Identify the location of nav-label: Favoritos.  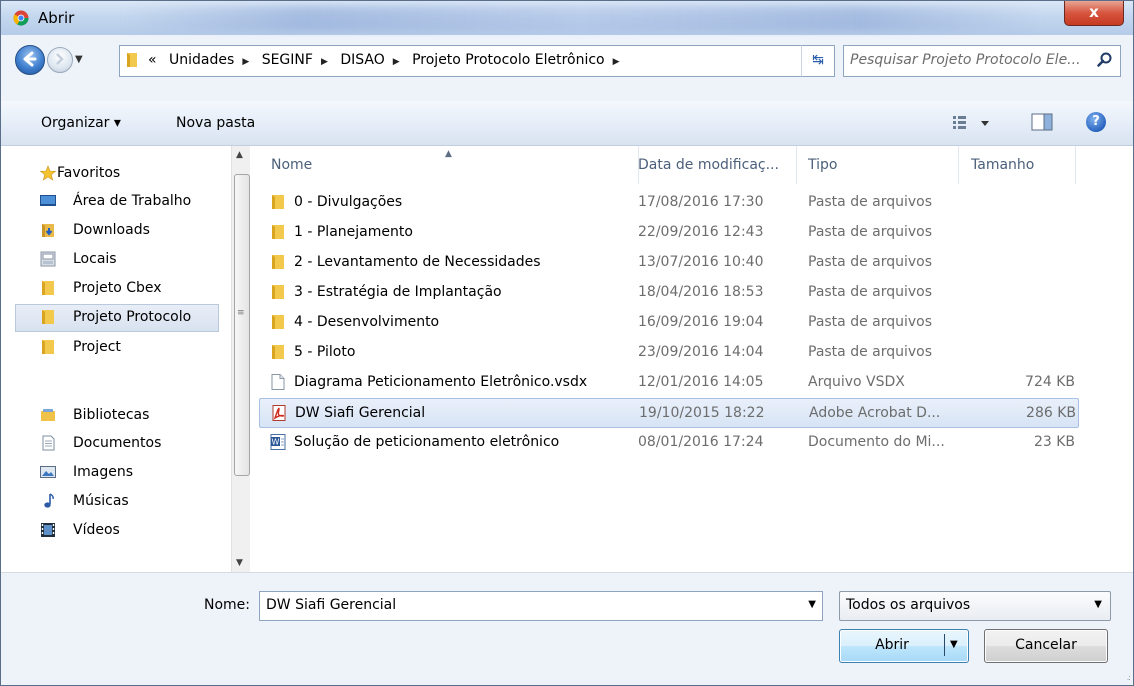
(89, 173).